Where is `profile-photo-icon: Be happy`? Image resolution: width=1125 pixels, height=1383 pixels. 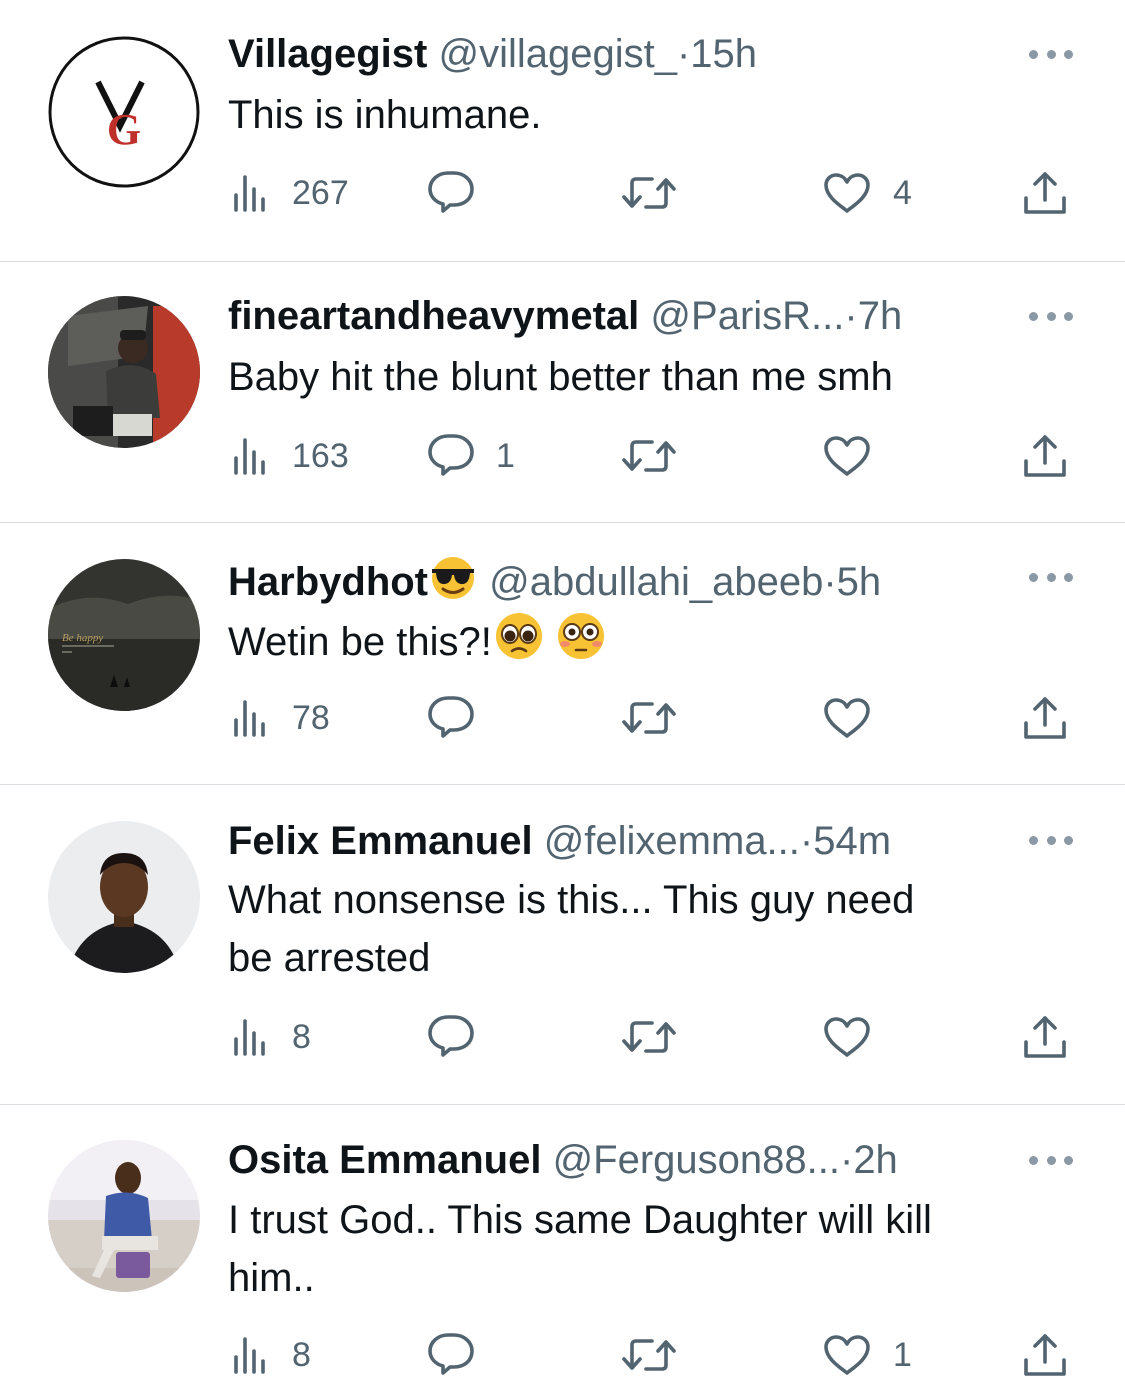 profile-photo-icon: Be happy is located at coordinates (124, 635).